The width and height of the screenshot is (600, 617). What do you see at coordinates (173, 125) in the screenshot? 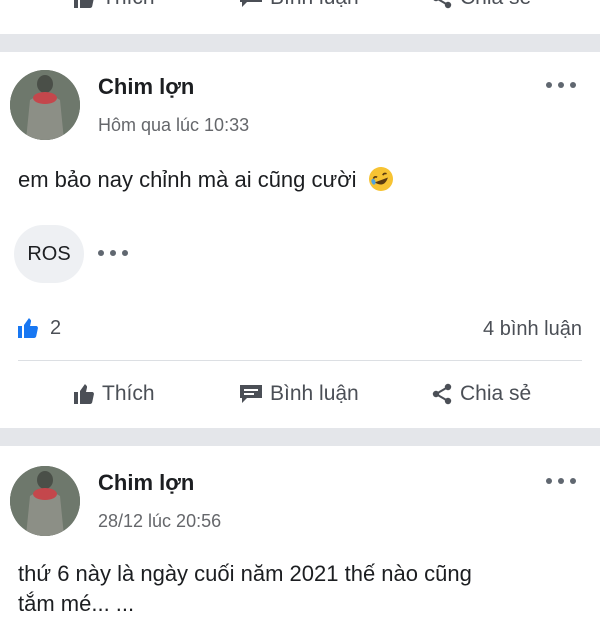
I see `post-time: Hôm qua lúc 10:33` at bounding box center [173, 125].